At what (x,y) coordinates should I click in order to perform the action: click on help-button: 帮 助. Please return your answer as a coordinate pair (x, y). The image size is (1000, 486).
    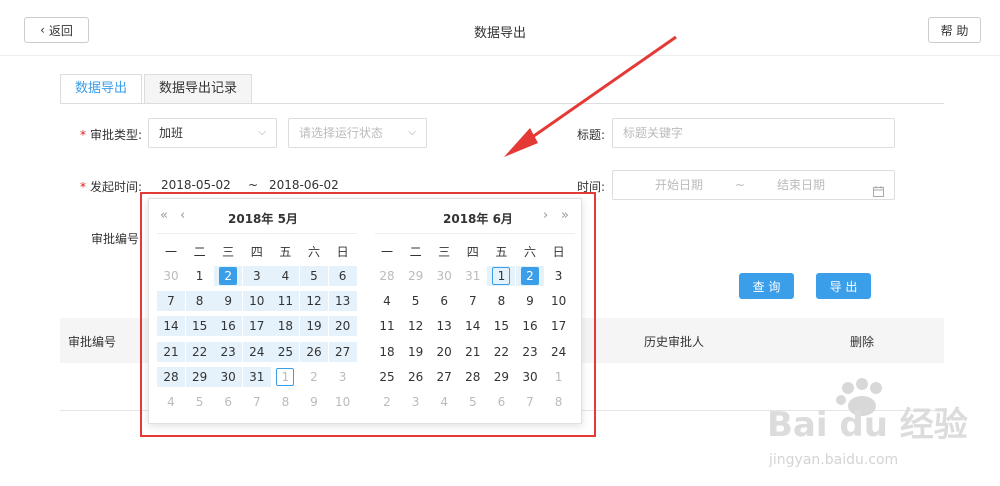
    Looking at the image, I should click on (954, 30).